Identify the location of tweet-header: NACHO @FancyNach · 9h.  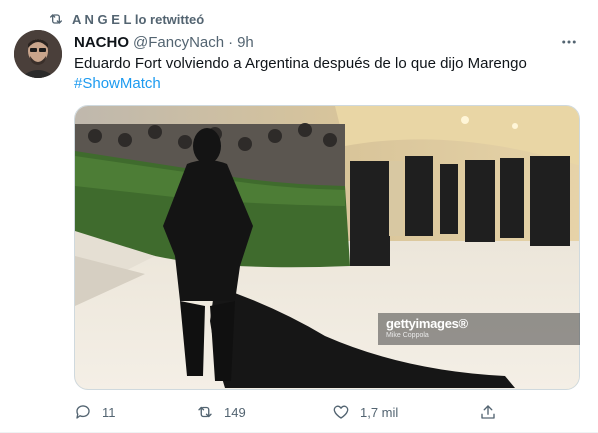
(164, 42).